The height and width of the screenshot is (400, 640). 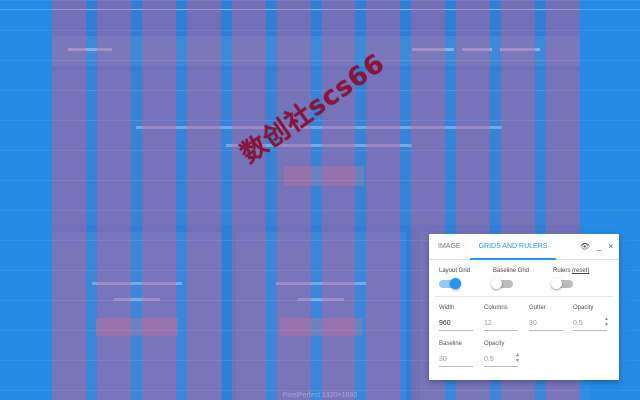 What do you see at coordinates (580, 271) in the screenshot?
I see `rulers-reset-link: (reset)` at bounding box center [580, 271].